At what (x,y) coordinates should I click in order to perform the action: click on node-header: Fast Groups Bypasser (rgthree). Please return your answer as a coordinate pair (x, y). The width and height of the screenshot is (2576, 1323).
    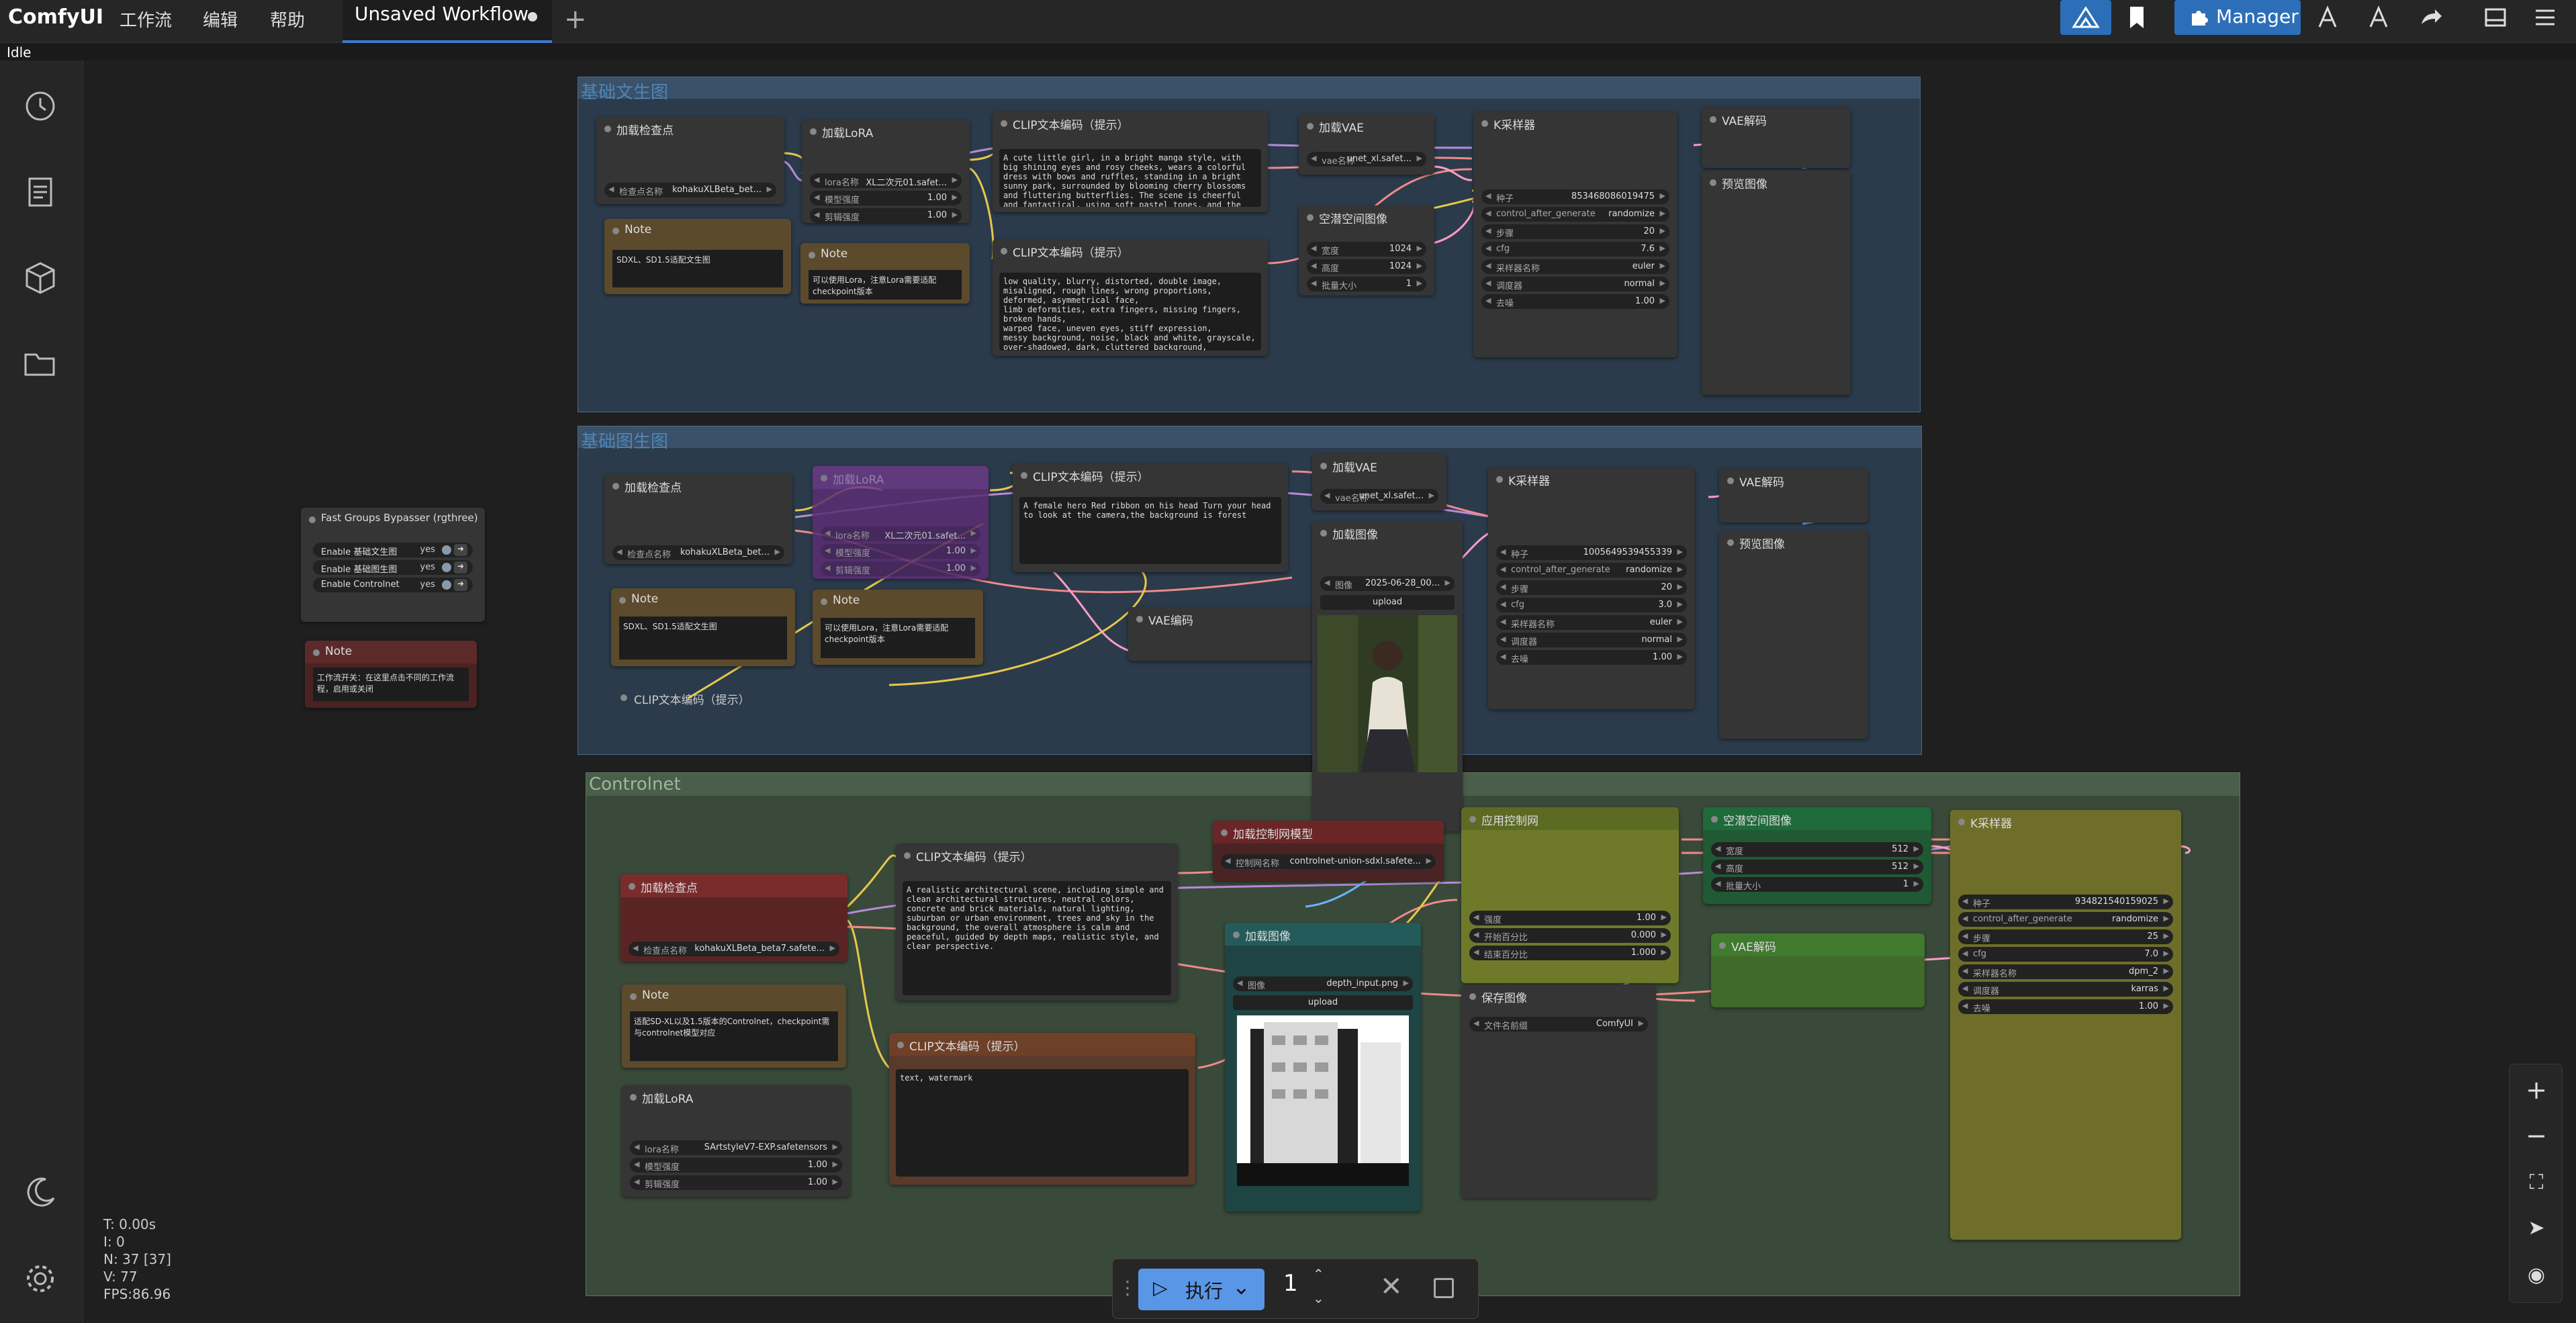
    Looking at the image, I should click on (393, 519).